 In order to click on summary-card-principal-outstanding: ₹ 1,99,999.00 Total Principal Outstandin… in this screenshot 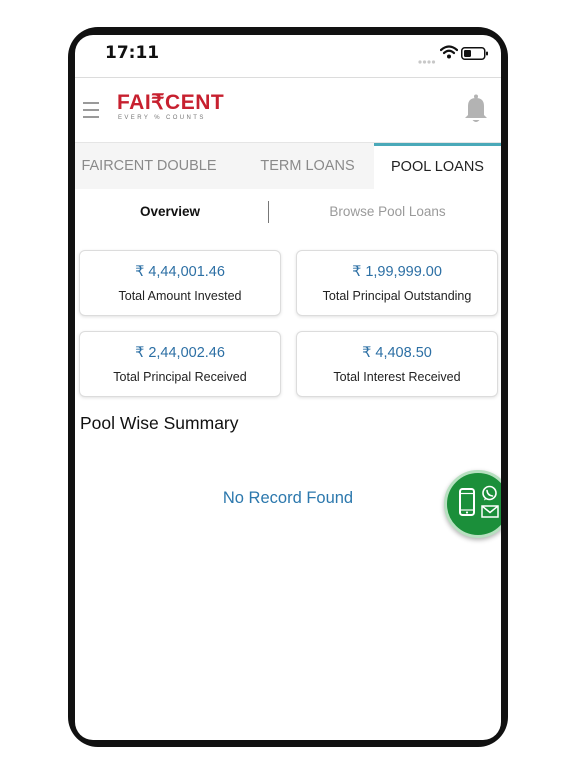, I will do `click(397, 283)`.